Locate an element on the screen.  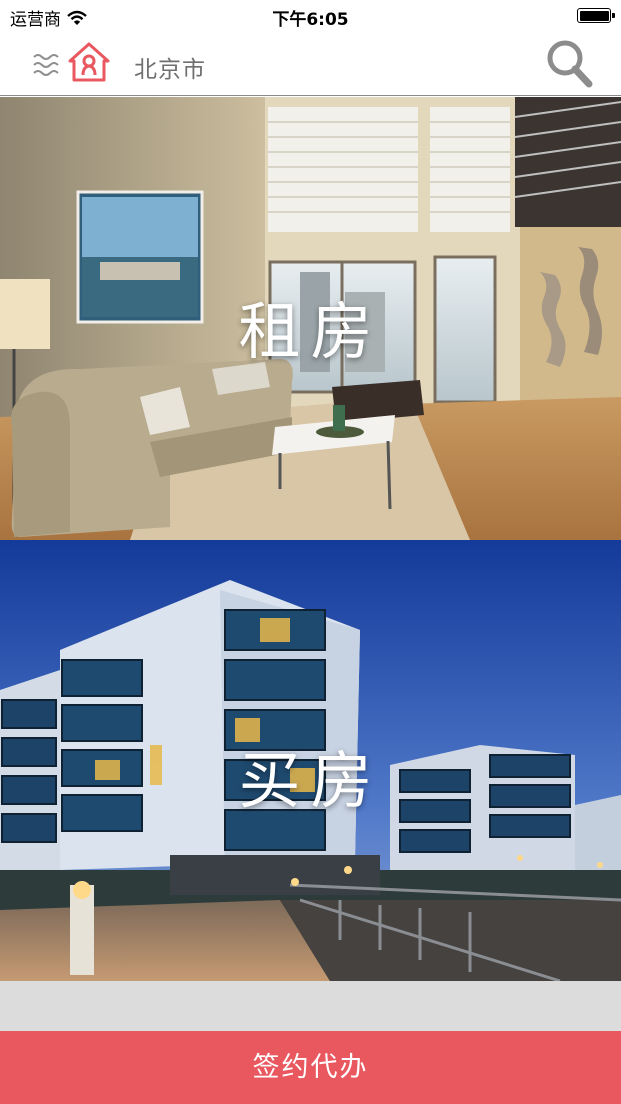
rent-title: 租房 is located at coordinates (310, 331).